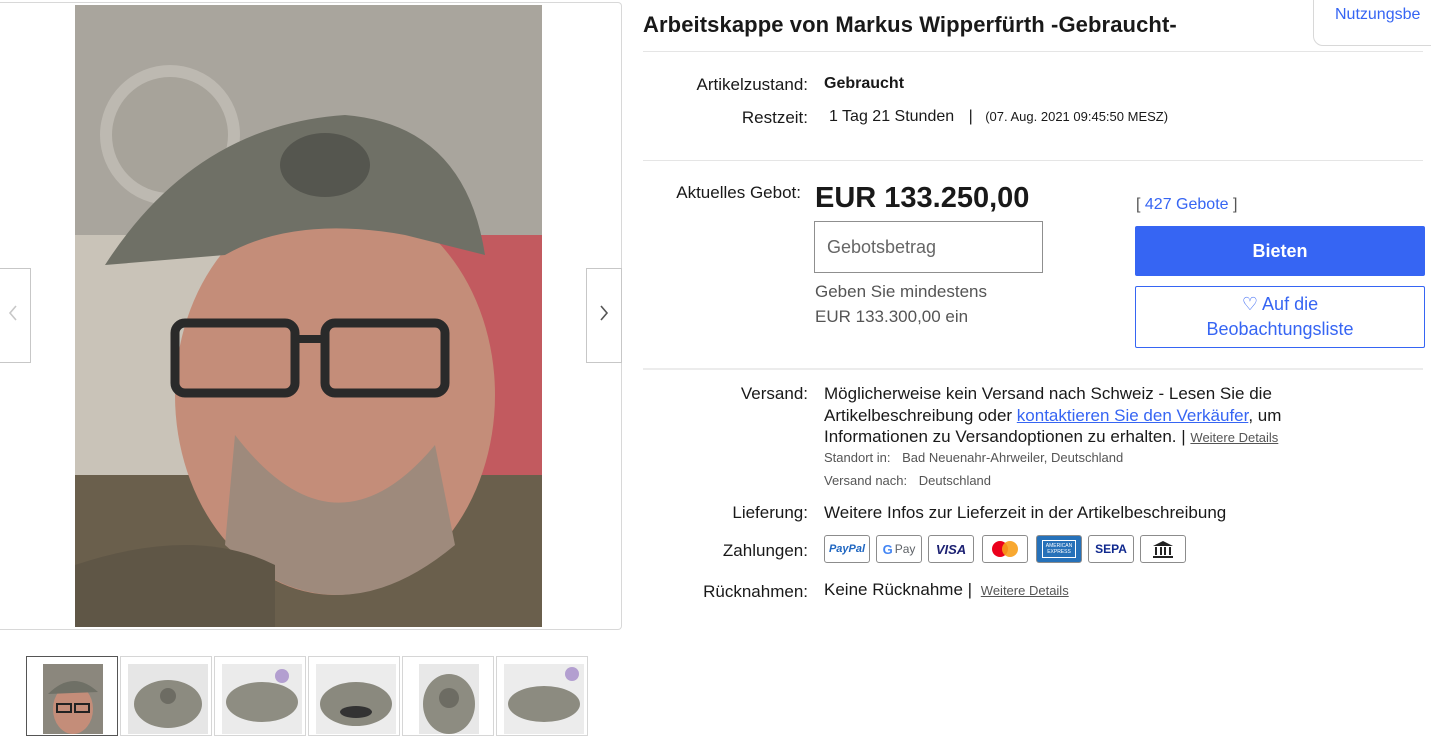  Describe the element at coordinates (765, 550) in the screenshot. I see `payments-label: Zahlungen:` at that location.